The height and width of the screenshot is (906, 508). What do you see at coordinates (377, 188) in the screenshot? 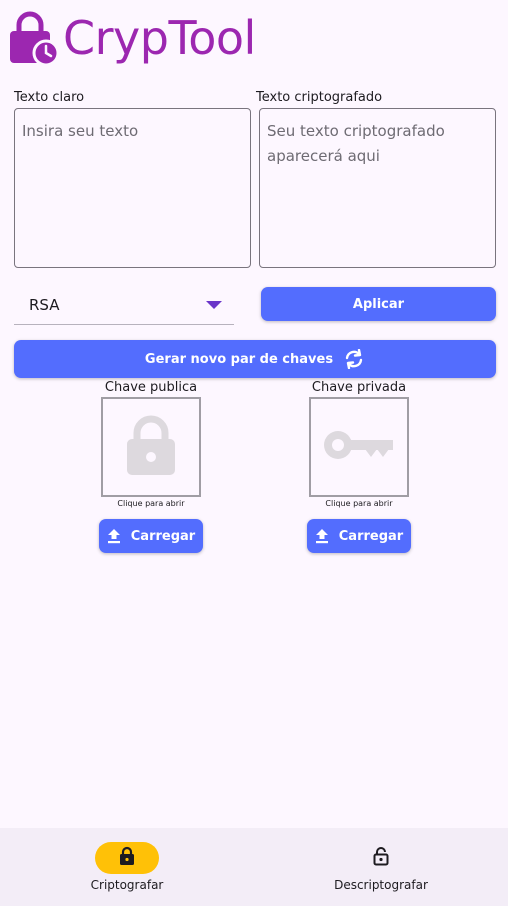
I see `cipher-text-output` at bounding box center [377, 188].